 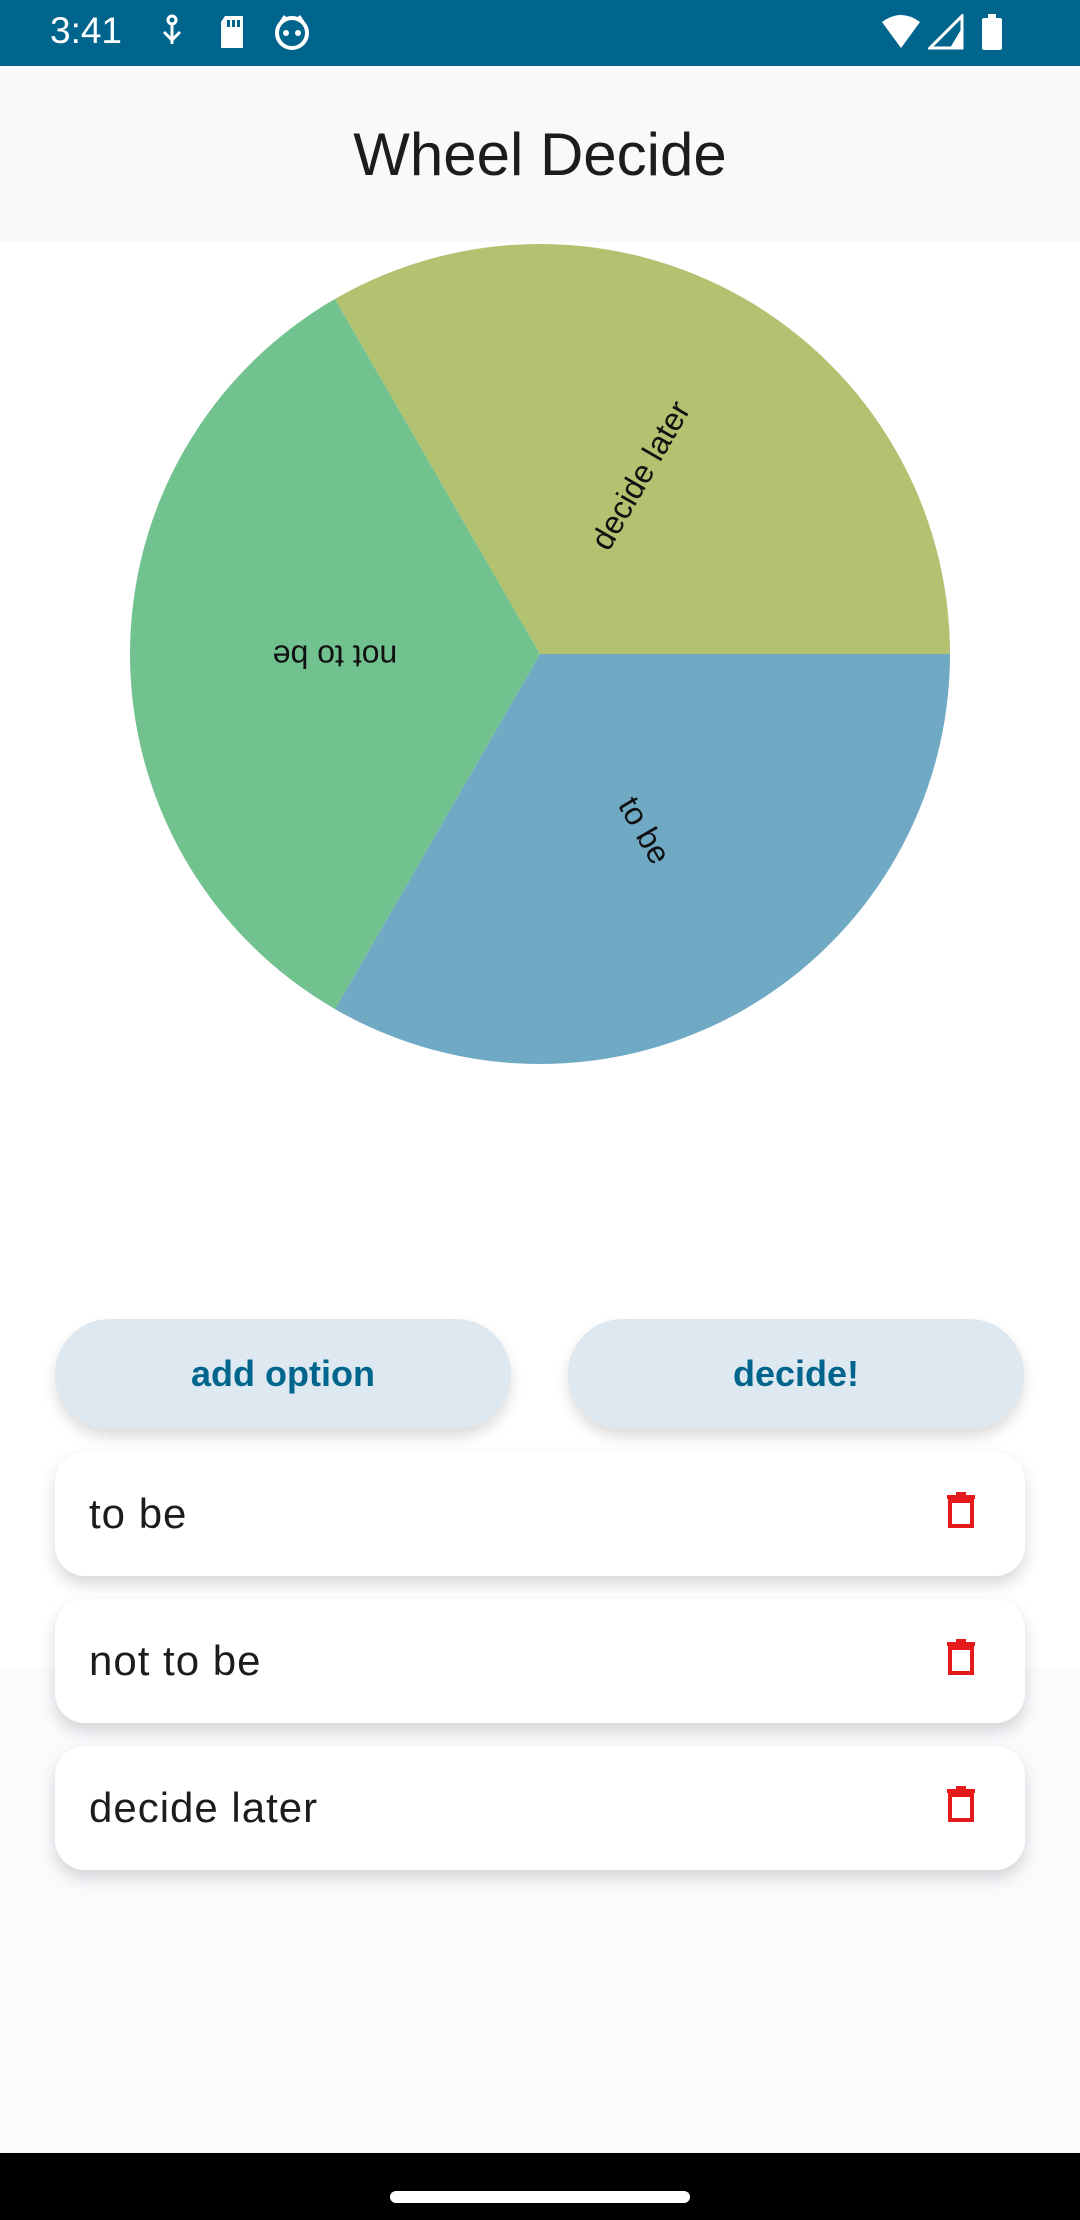 I want to click on sd-card-icon, so click(x=232, y=32).